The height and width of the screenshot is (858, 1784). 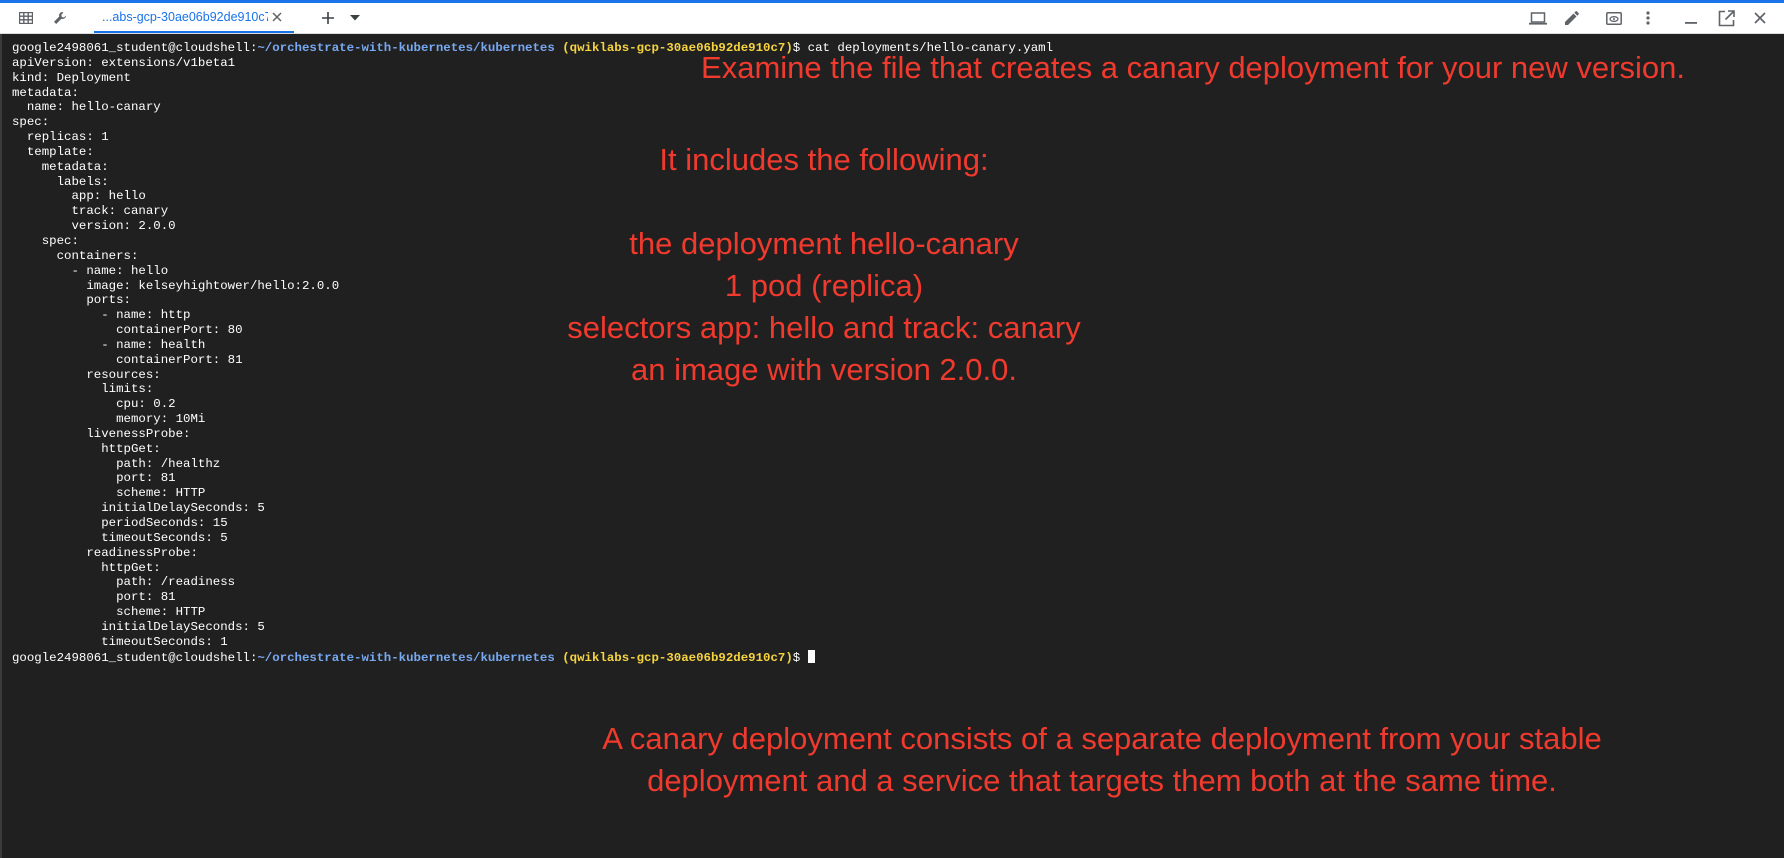 What do you see at coordinates (677, 657) in the screenshot?
I see `prompt-project: (qwiklabs-gcp-30ae06b92de910c7)` at bounding box center [677, 657].